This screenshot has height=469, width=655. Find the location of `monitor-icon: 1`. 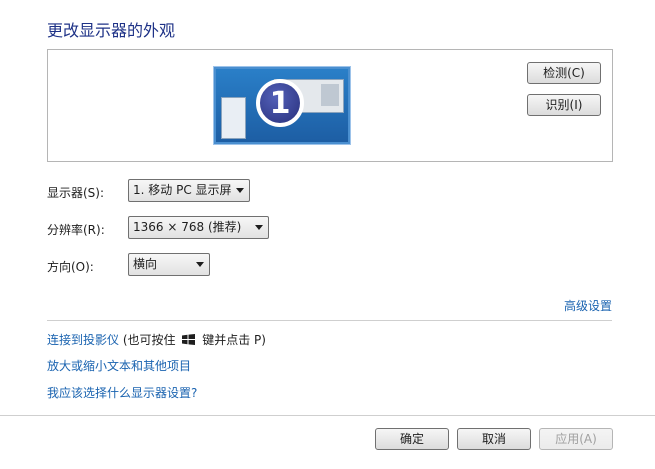

monitor-icon: 1 is located at coordinates (282, 105).